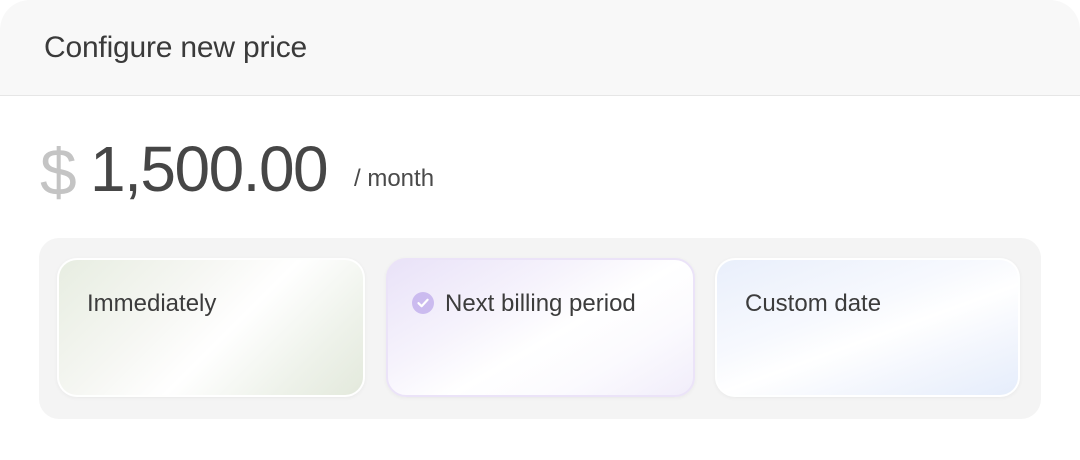 The height and width of the screenshot is (460, 1080). What do you see at coordinates (209, 169) in the screenshot?
I see `price-amount: 1,500.00` at bounding box center [209, 169].